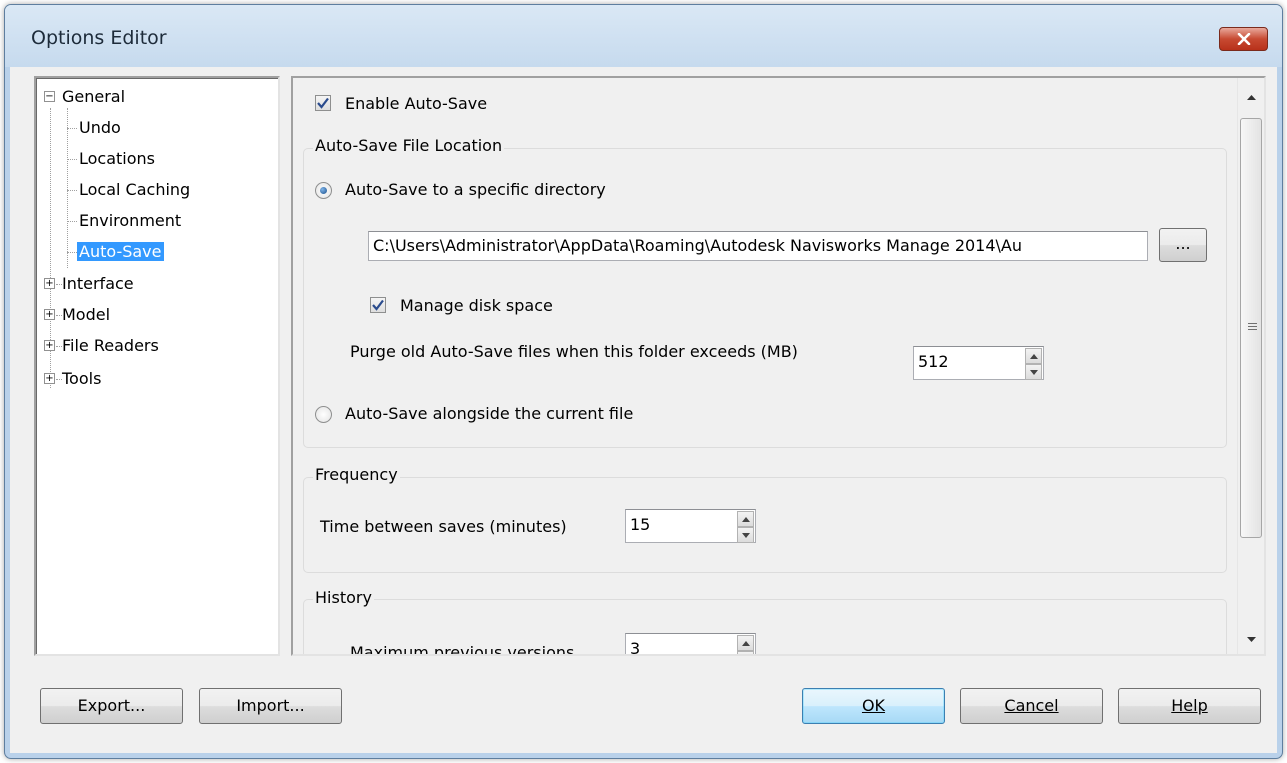  What do you see at coordinates (98, 283) in the screenshot?
I see `tree-node-label: Interface` at bounding box center [98, 283].